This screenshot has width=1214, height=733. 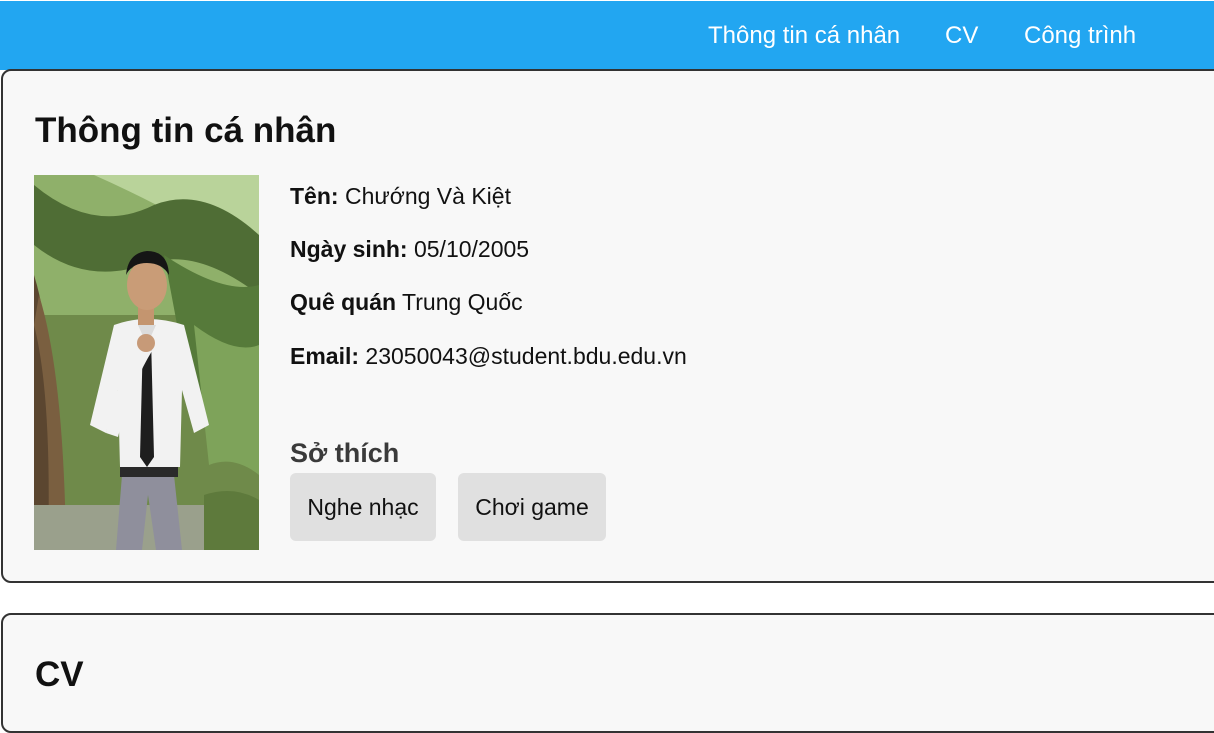 What do you see at coordinates (325, 356) in the screenshot?
I see `field-email-label: Email:` at bounding box center [325, 356].